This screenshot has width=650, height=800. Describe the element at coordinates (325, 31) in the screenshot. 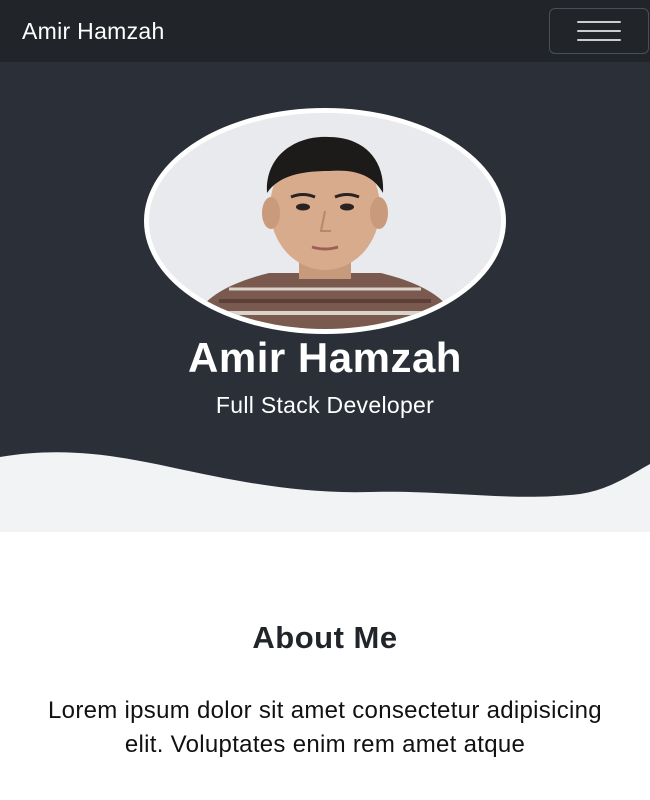

I see `navbar: Amir Hamzah` at that location.